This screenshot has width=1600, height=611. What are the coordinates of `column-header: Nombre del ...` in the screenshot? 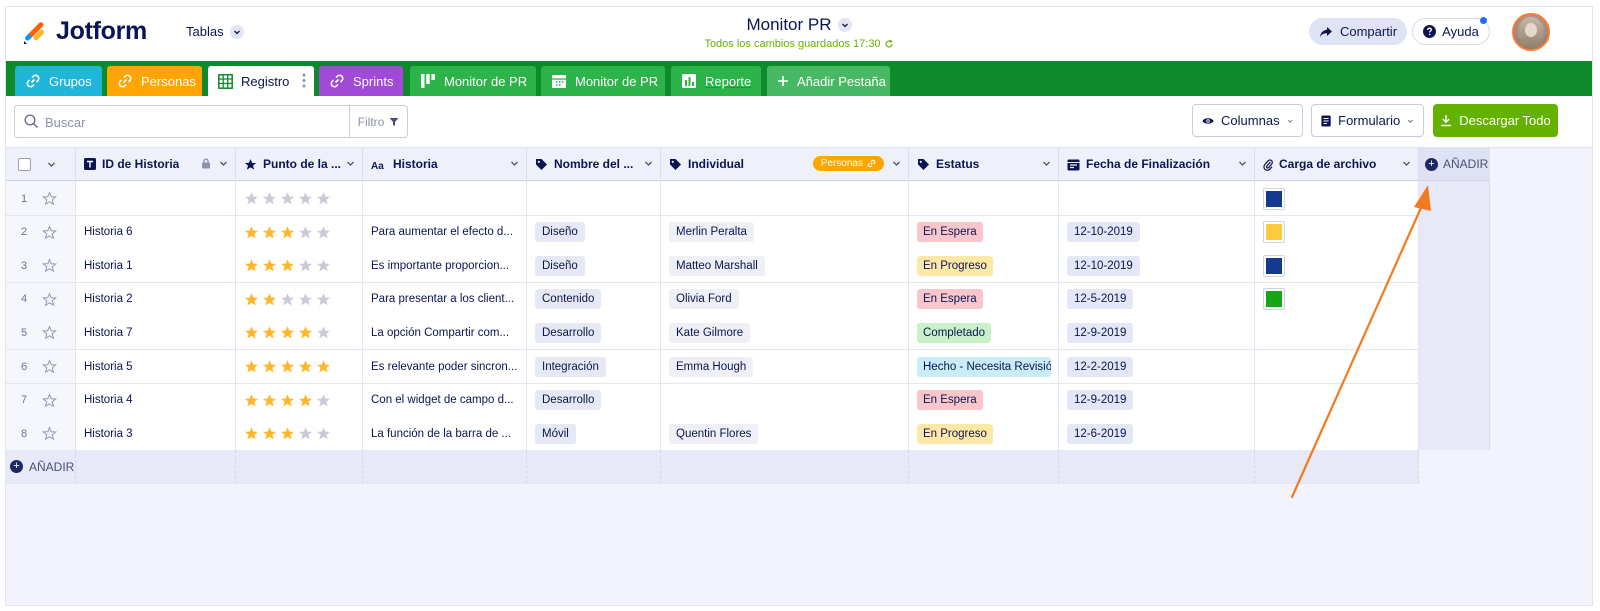 It's located at (594, 164).